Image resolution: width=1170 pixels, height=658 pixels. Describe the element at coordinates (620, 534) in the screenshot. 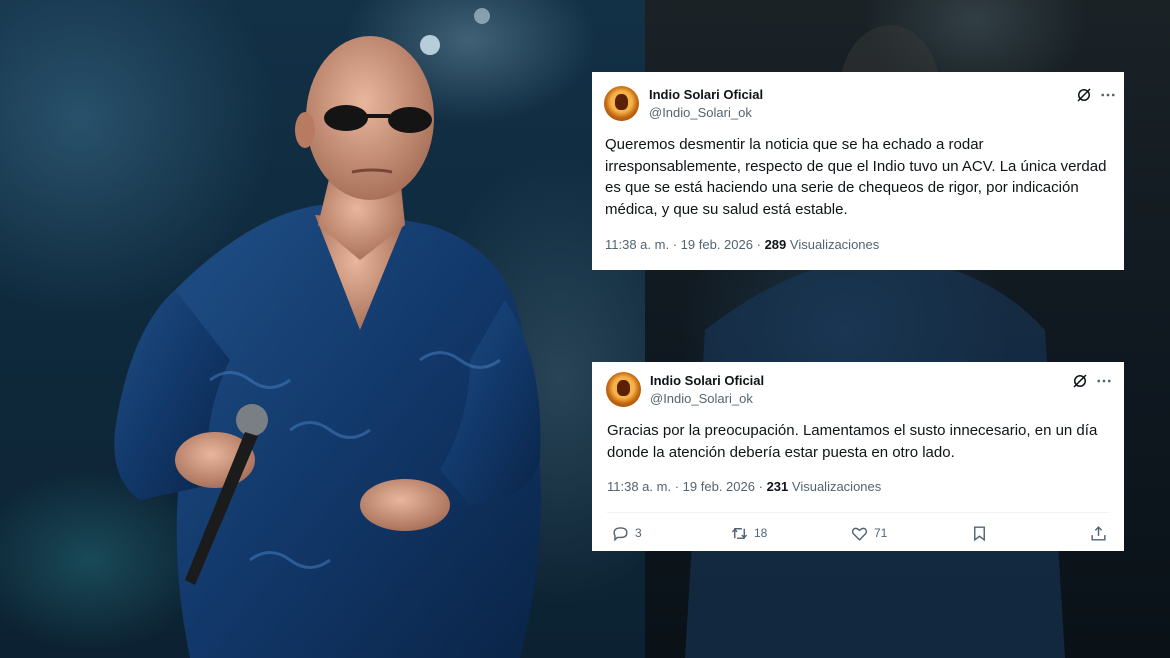

I see `reply-icon` at that location.